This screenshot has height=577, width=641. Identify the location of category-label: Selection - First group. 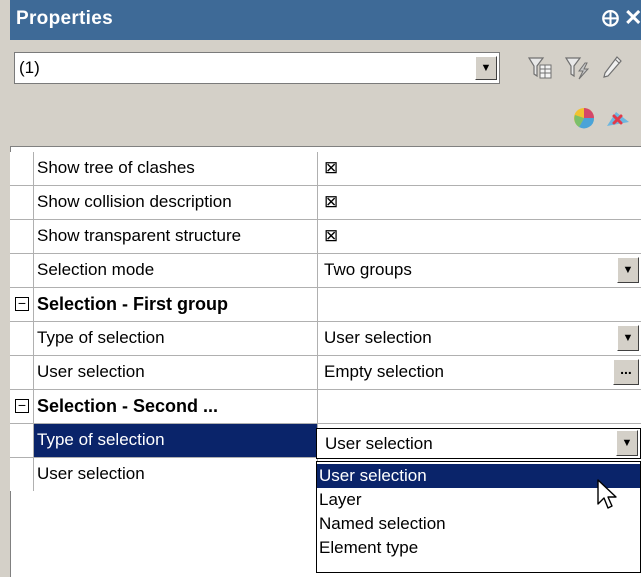
(176, 304).